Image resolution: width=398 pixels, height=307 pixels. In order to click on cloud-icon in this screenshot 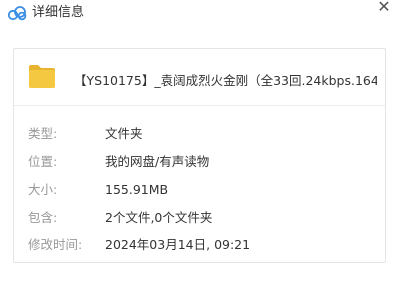, I will do `click(17, 13)`.